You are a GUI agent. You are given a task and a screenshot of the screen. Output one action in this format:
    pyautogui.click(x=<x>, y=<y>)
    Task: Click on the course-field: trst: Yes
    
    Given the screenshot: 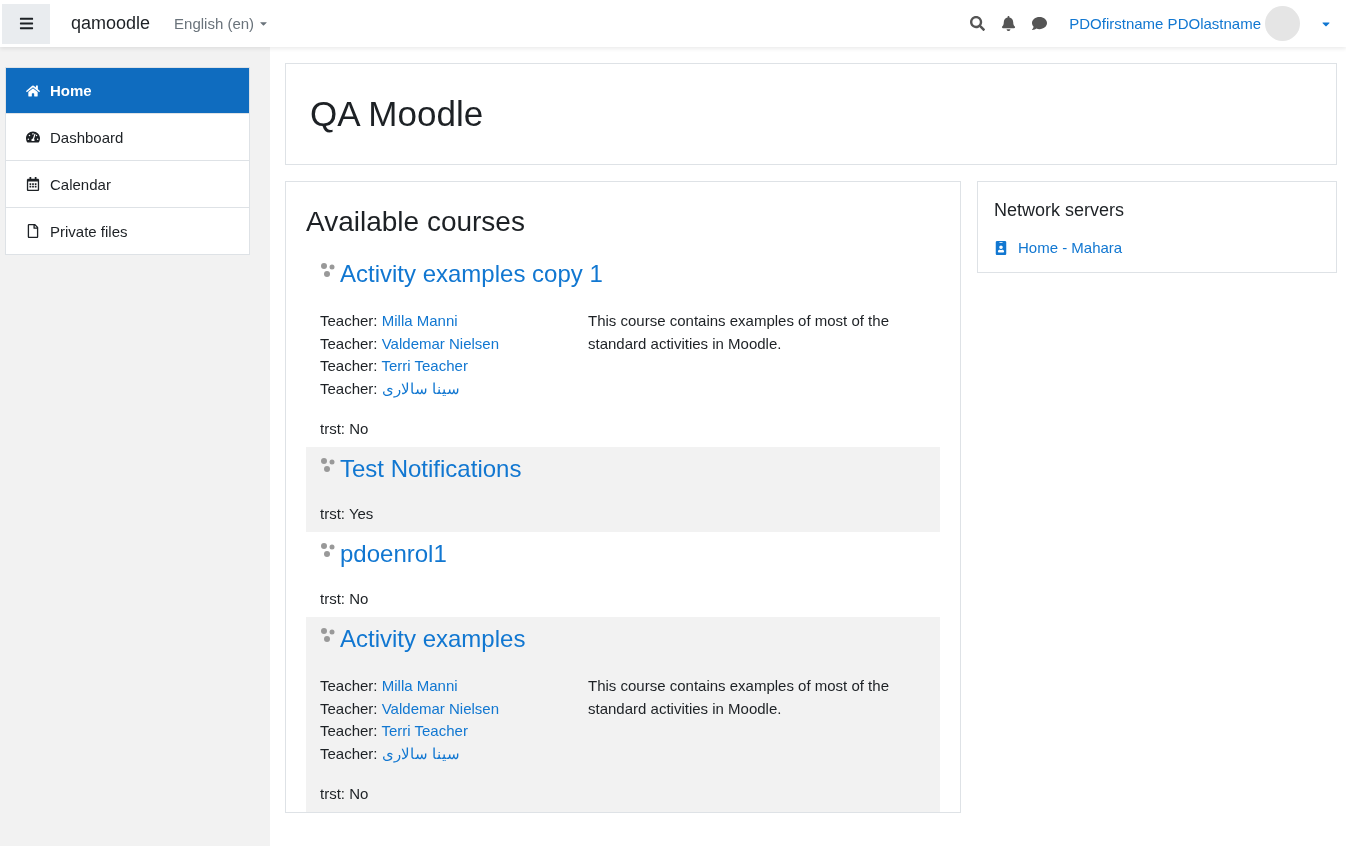 What is the action you would take?
    pyautogui.click(x=623, y=513)
    